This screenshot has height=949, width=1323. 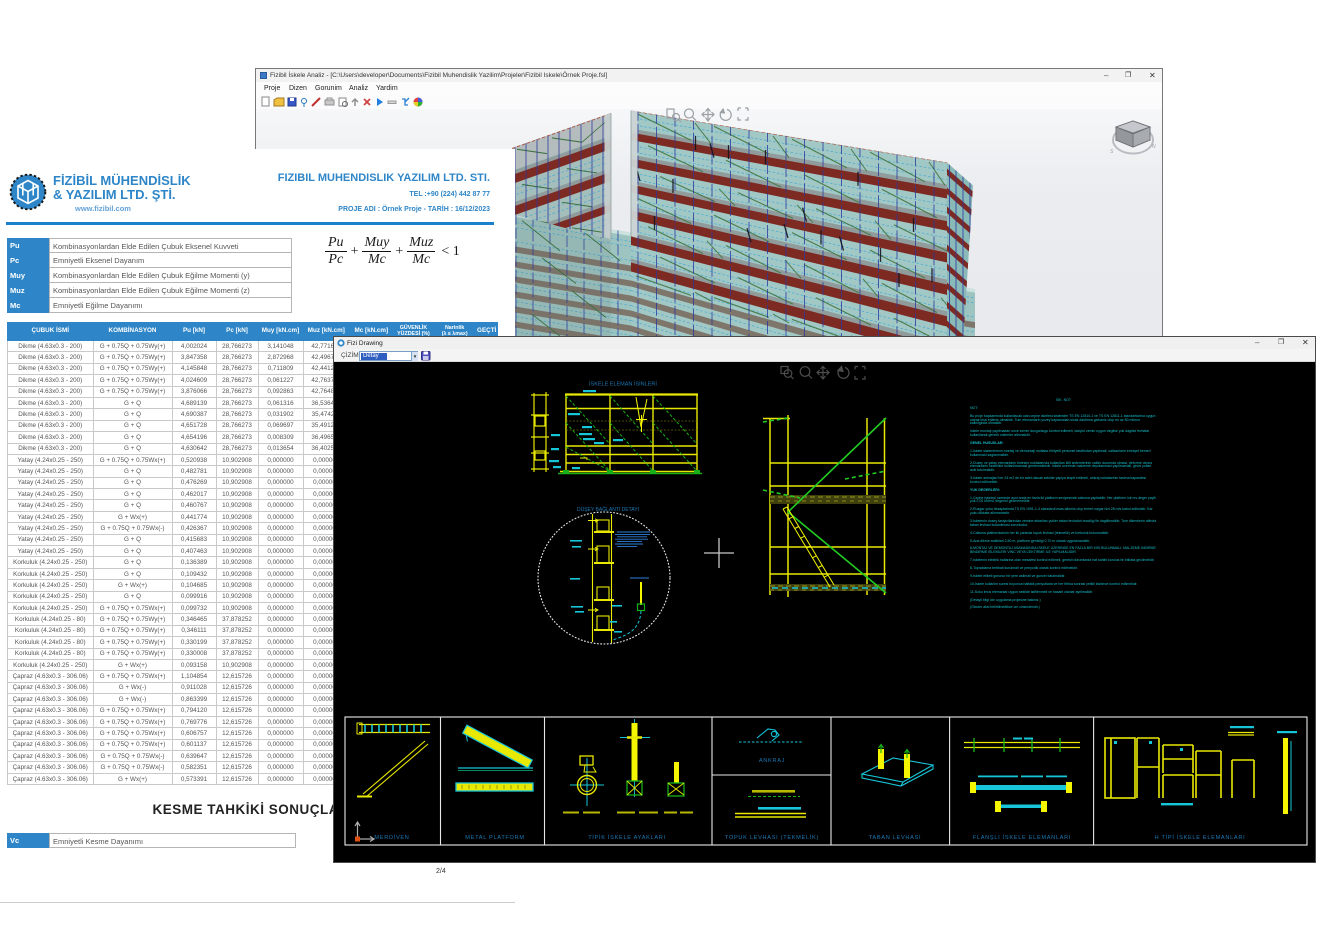 I want to click on svg-text: MERDİVEN, so click(x=391, y=837).